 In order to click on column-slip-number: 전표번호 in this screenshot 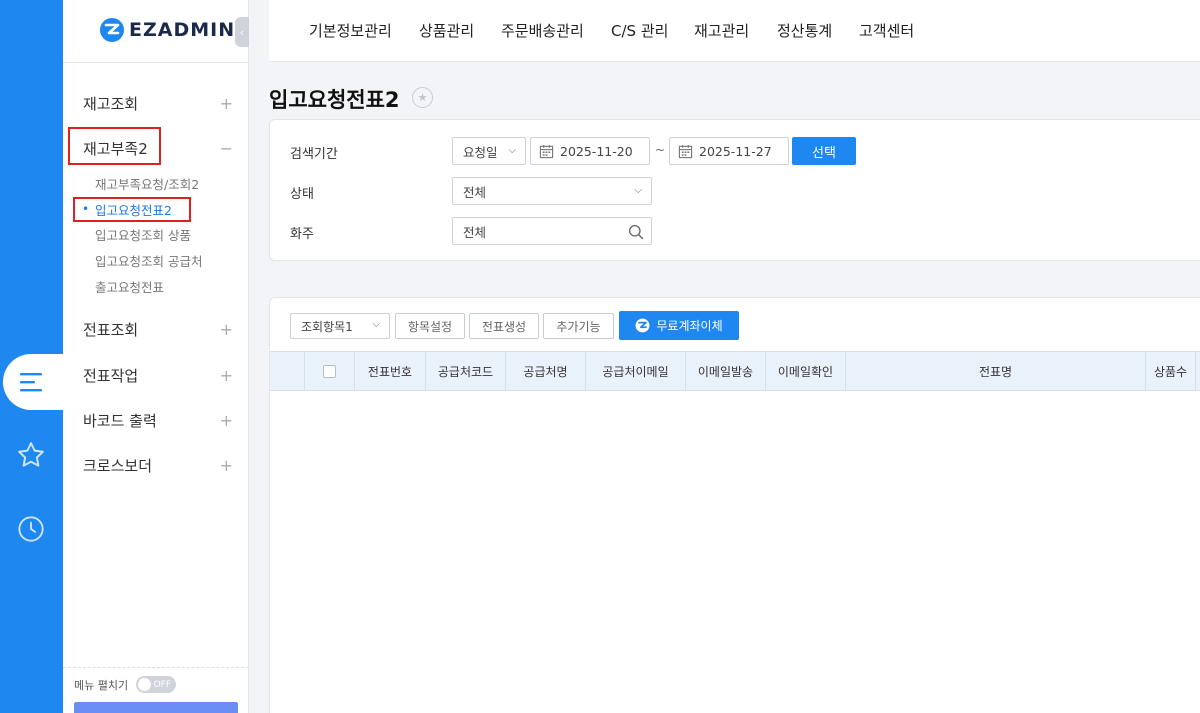, I will do `click(390, 371)`.